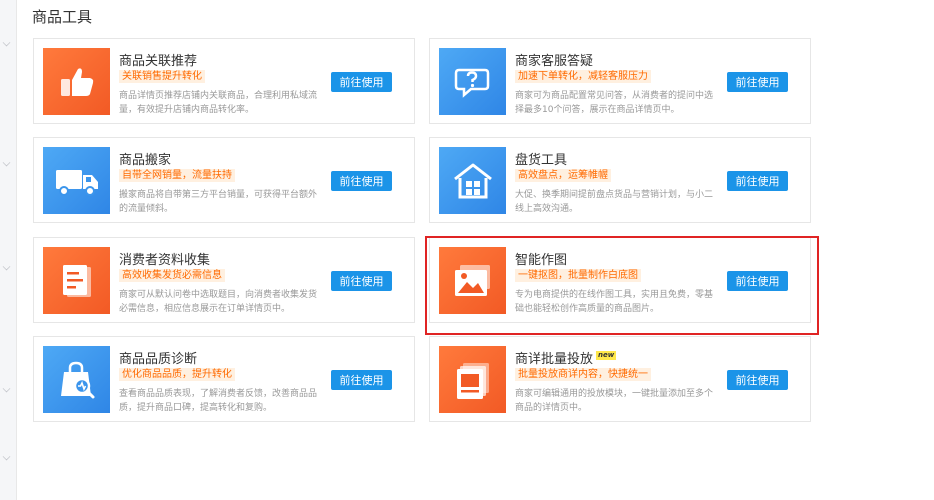  What do you see at coordinates (583, 76) in the screenshot?
I see `tool-tag: 加速下单转化，减轻客服压力` at bounding box center [583, 76].